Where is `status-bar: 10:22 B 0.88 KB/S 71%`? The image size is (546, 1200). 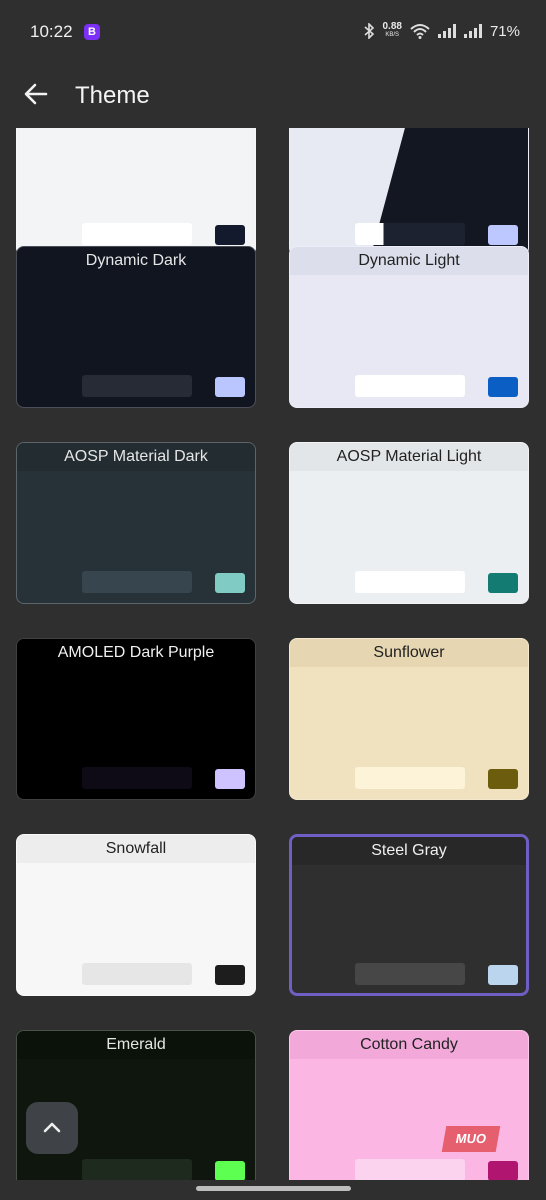
status-bar: 10:22 B 0.88 KB/S 71% is located at coordinates (273, 32).